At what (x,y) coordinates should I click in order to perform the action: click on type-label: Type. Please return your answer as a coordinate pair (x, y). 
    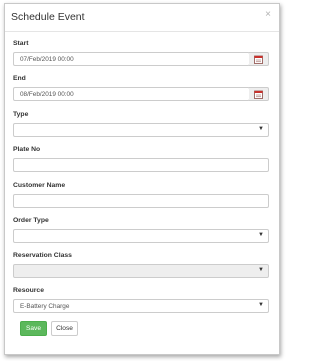
    Looking at the image, I should click on (21, 114).